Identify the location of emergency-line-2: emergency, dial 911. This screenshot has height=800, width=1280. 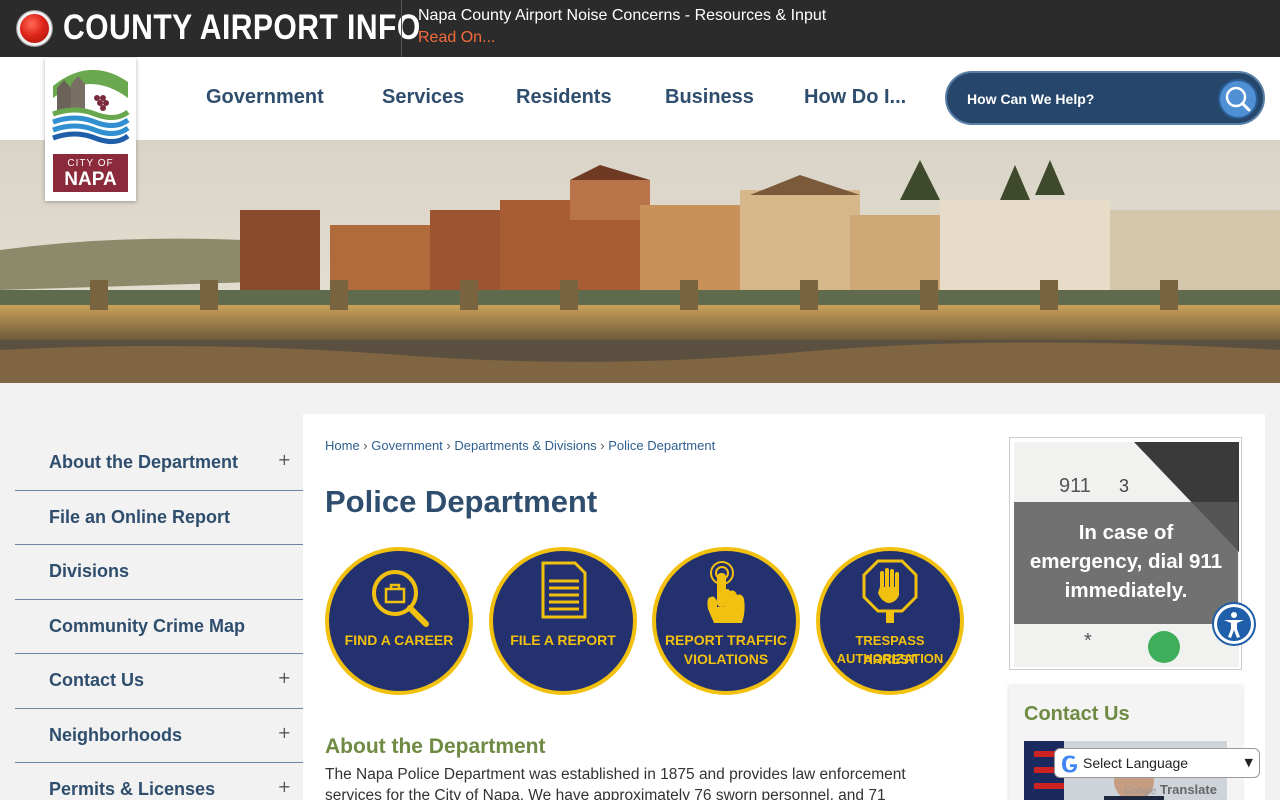
(1126, 561).